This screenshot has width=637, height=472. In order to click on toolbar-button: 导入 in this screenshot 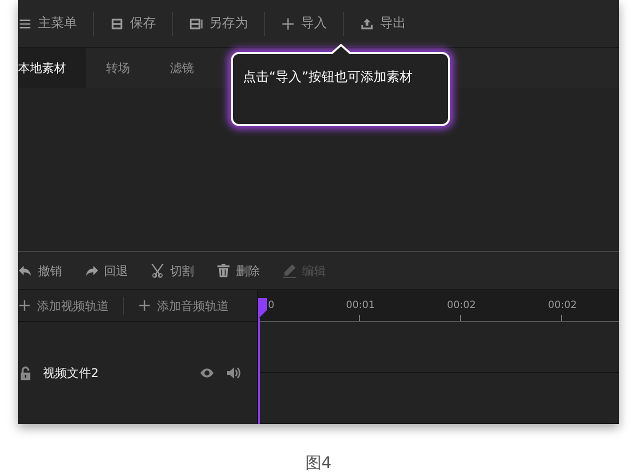, I will do `click(304, 24)`.